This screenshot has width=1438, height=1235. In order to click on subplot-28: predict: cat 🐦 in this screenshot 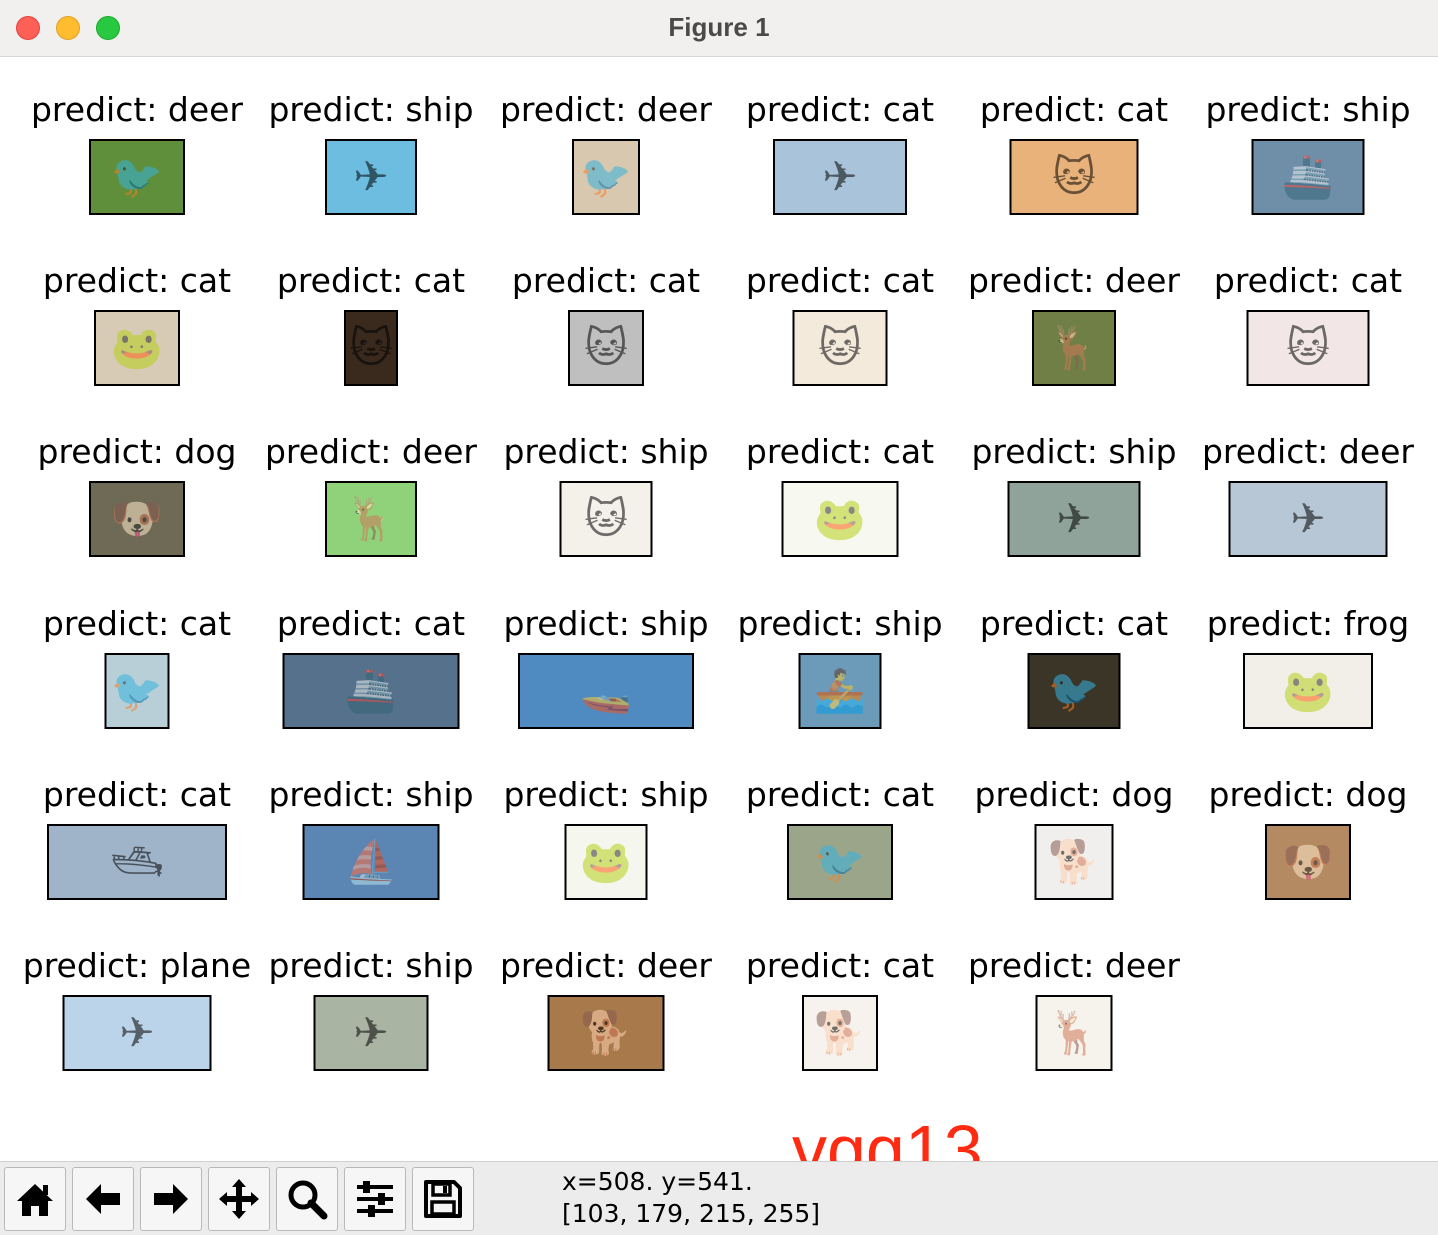, I will do `click(840, 827)`.